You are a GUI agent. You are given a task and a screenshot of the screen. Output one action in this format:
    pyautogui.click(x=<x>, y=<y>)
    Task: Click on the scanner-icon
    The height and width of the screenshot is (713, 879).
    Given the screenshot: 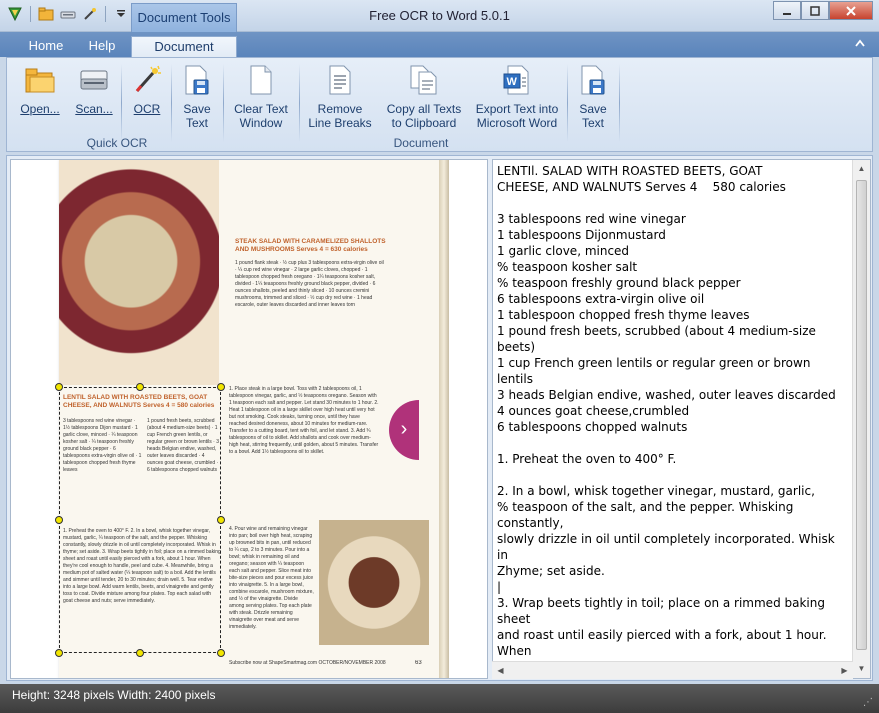 What is the action you would take?
    pyautogui.click(x=94, y=80)
    